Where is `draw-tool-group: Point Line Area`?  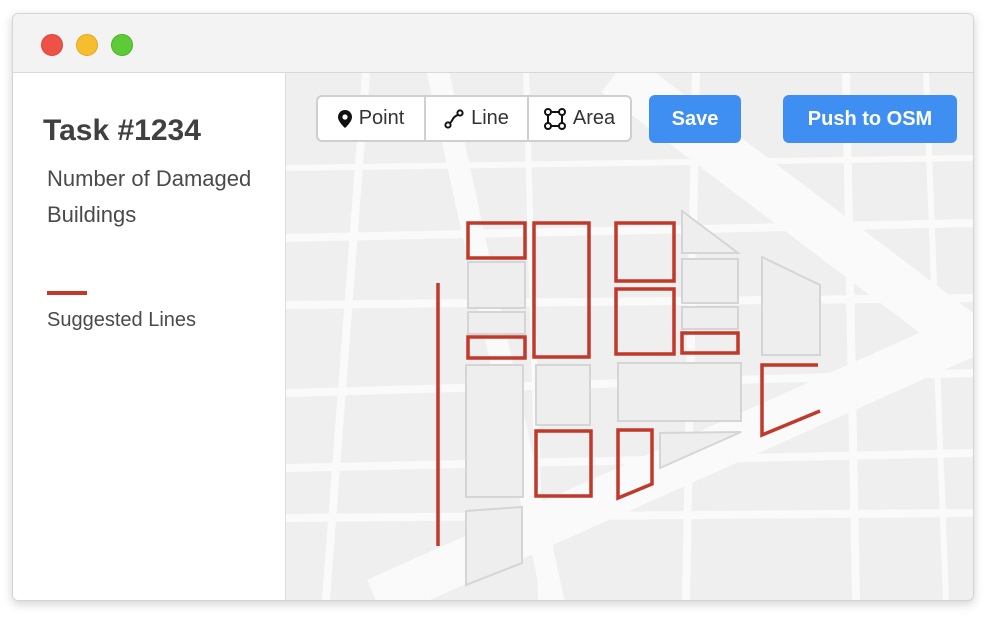 draw-tool-group: Point Line Area is located at coordinates (474, 118).